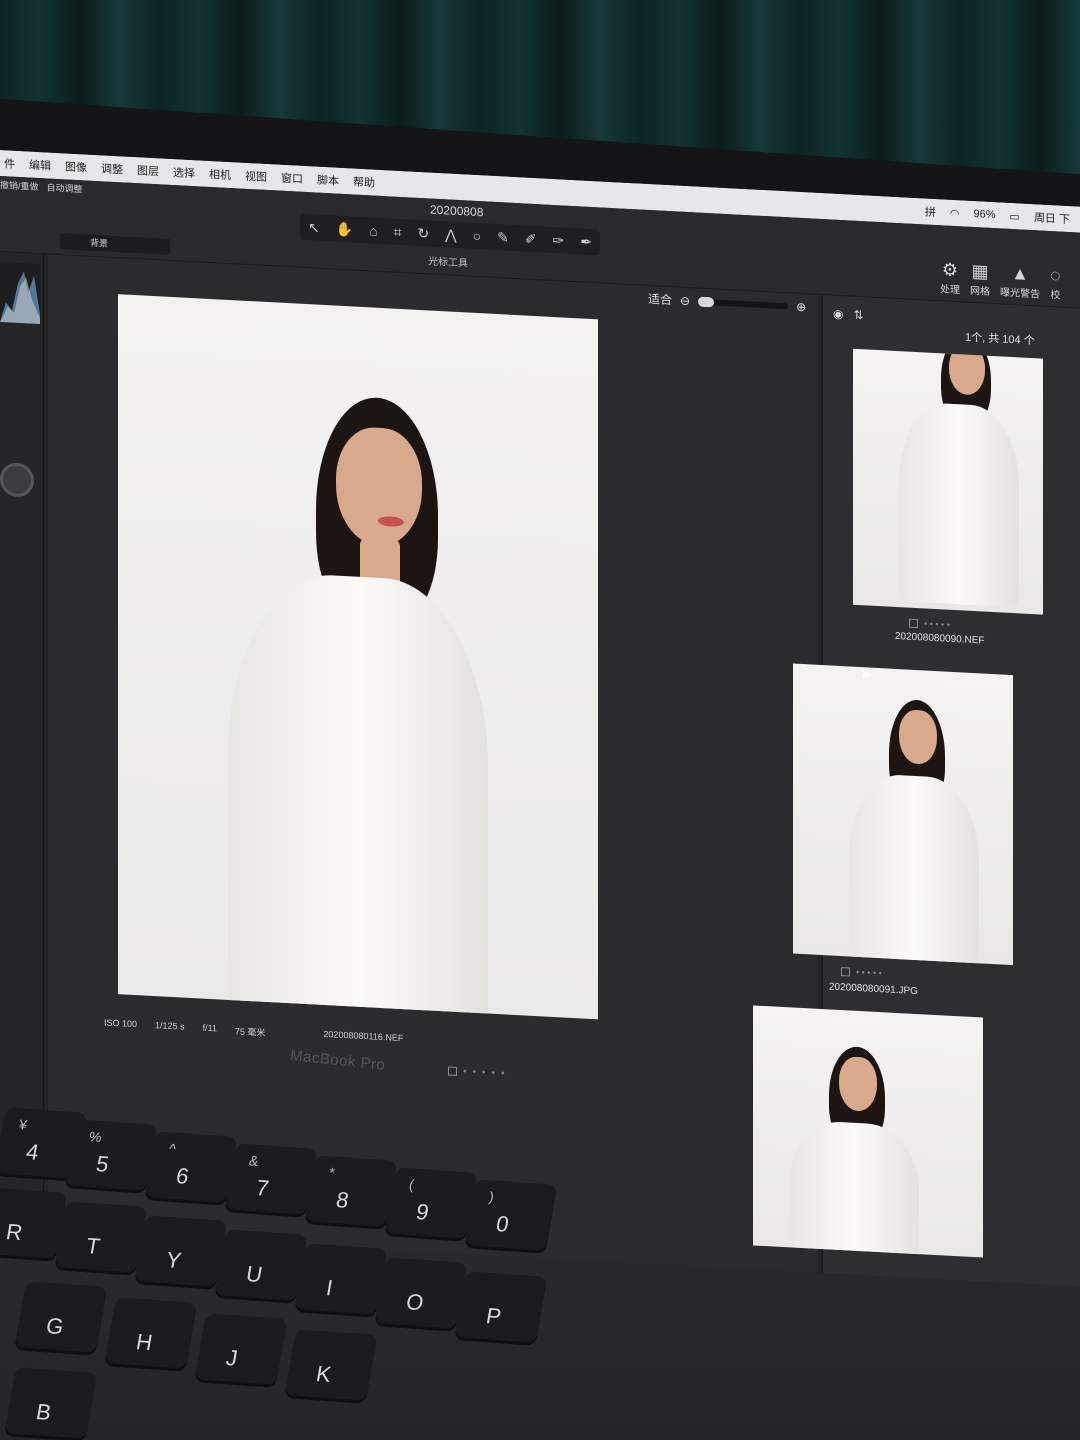 The image size is (1080, 1440). What do you see at coordinates (55, 1326) in the screenshot?
I see `key-g-main: G` at bounding box center [55, 1326].